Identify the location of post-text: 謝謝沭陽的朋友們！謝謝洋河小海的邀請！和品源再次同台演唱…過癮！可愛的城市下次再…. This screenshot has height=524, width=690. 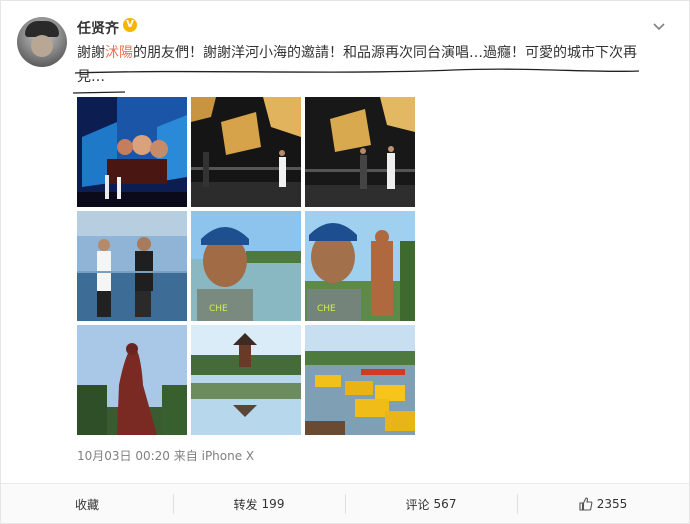
(362, 65).